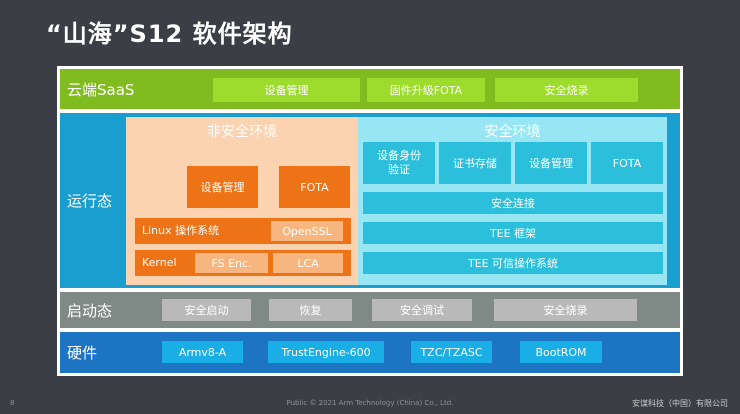  I want to click on hw-bootrom: BootROM, so click(561, 352).